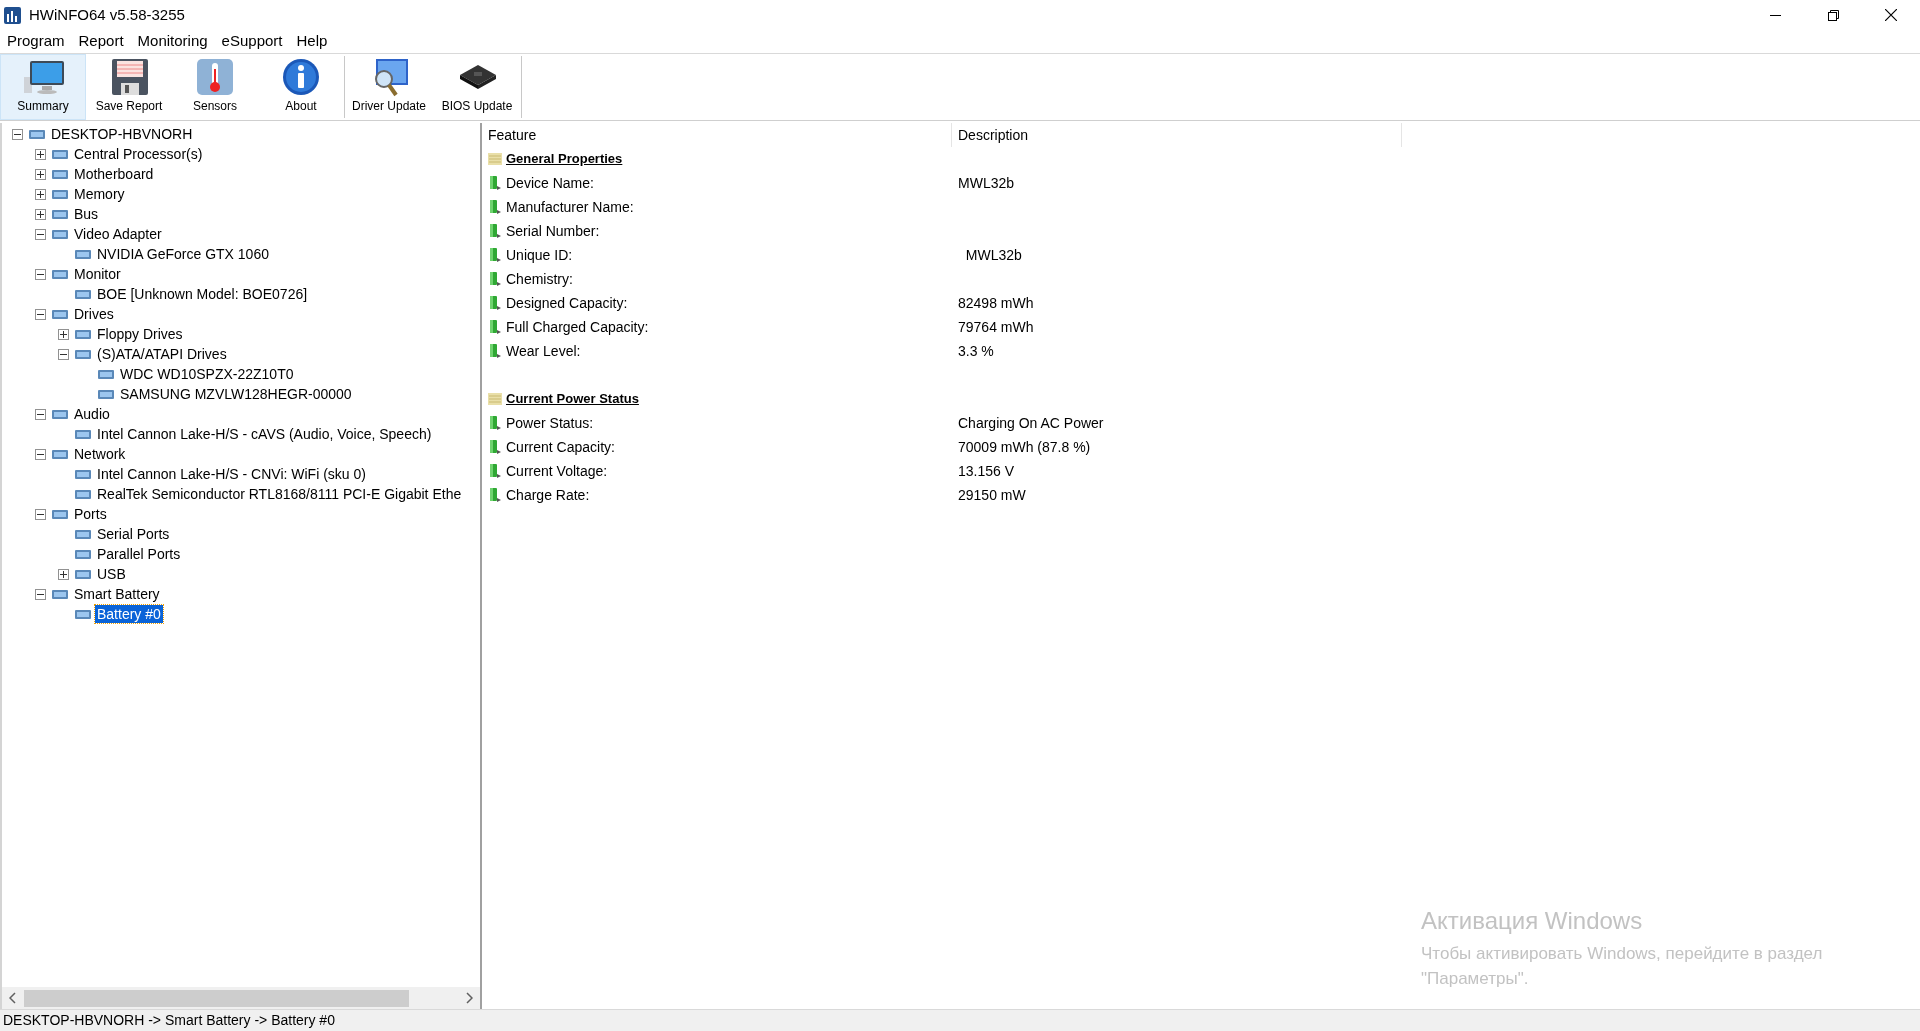 Image resolution: width=1920 pixels, height=1031 pixels. Describe the element at coordinates (231, 474) in the screenshot. I see `tree-item: Intel Cannon Lake-H/S - CNVi: WiFi (sku 0)` at that location.